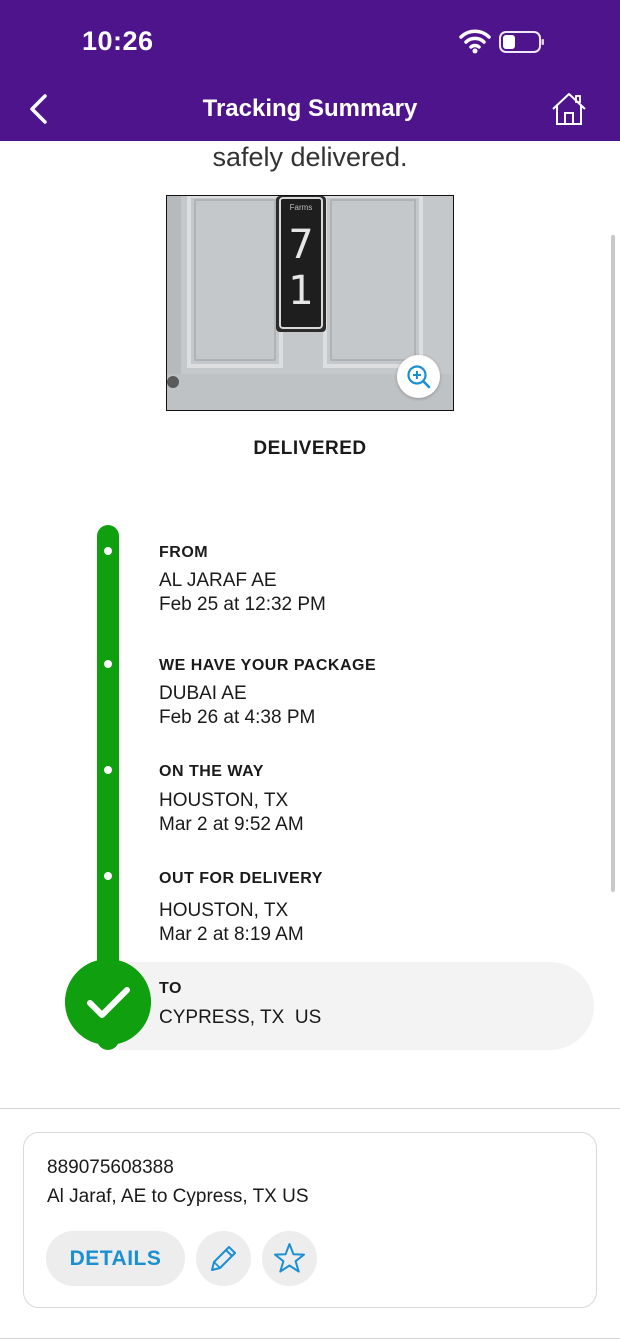 The width and height of the screenshot is (620, 1344). What do you see at coordinates (300, 291) in the screenshot?
I see `photo-sign-number-bottom: 1` at bounding box center [300, 291].